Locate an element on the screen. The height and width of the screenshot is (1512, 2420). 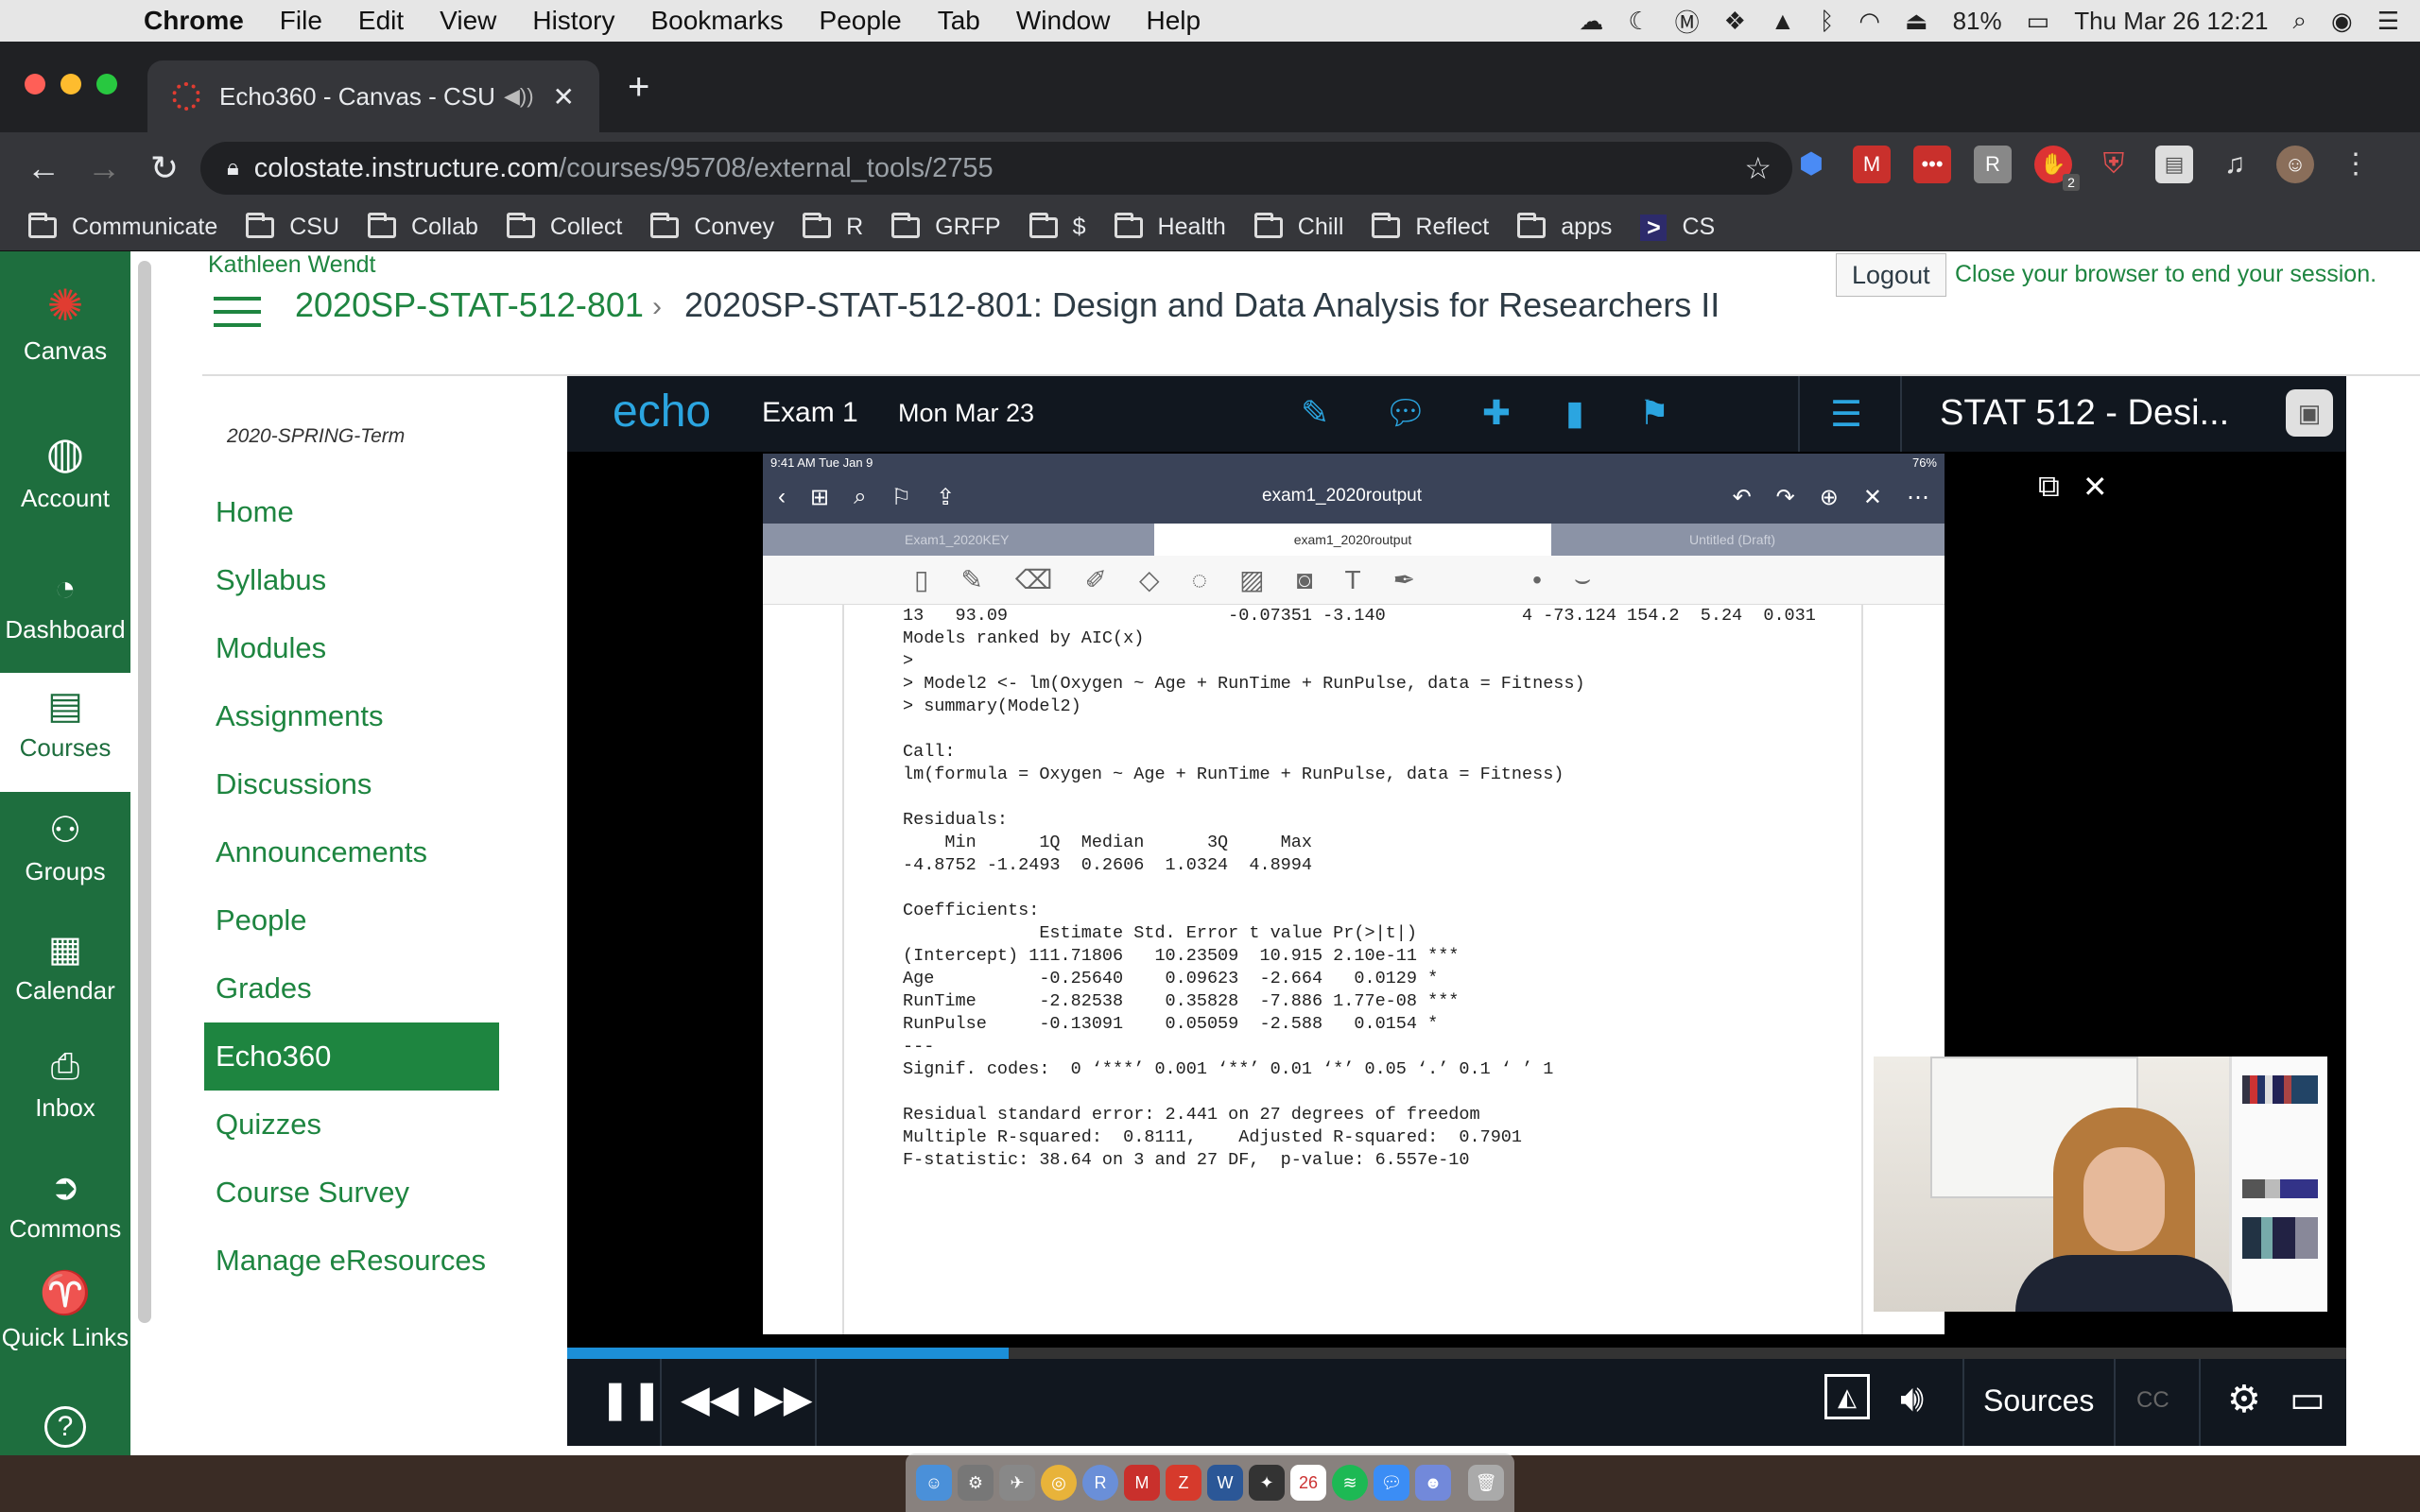
bookmark-icon: ▮ is located at coordinates (1574, 413).